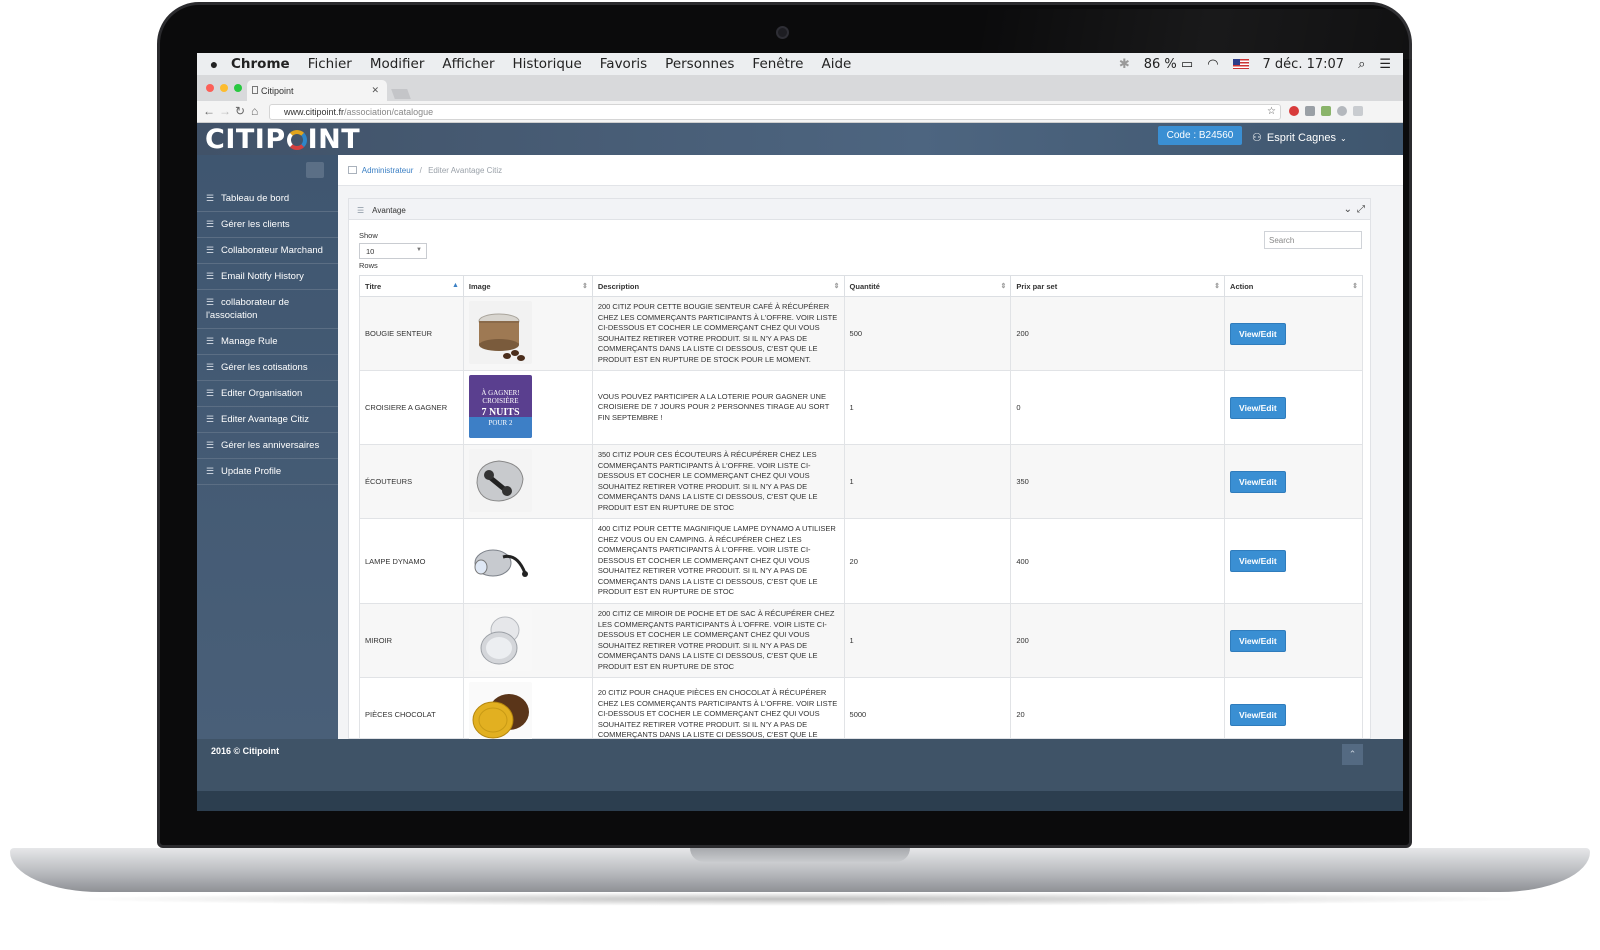  Describe the element at coordinates (282, 139) in the screenshot. I see `citipoint-logo: CITIP INT` at that location.